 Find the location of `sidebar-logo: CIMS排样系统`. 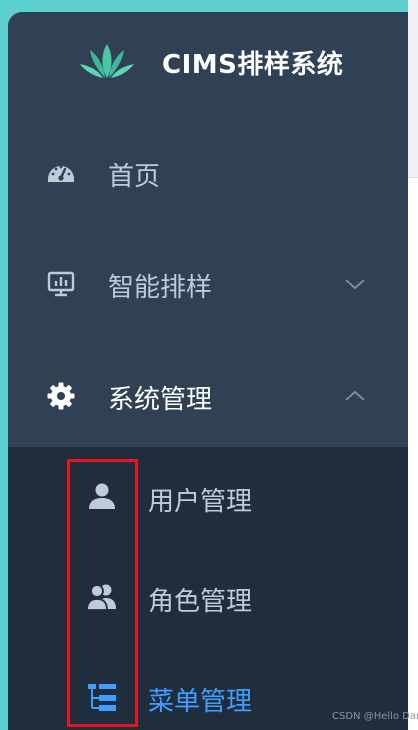

sidebar-logo: CIMS排样系统 is located at coordinates (208, 62).